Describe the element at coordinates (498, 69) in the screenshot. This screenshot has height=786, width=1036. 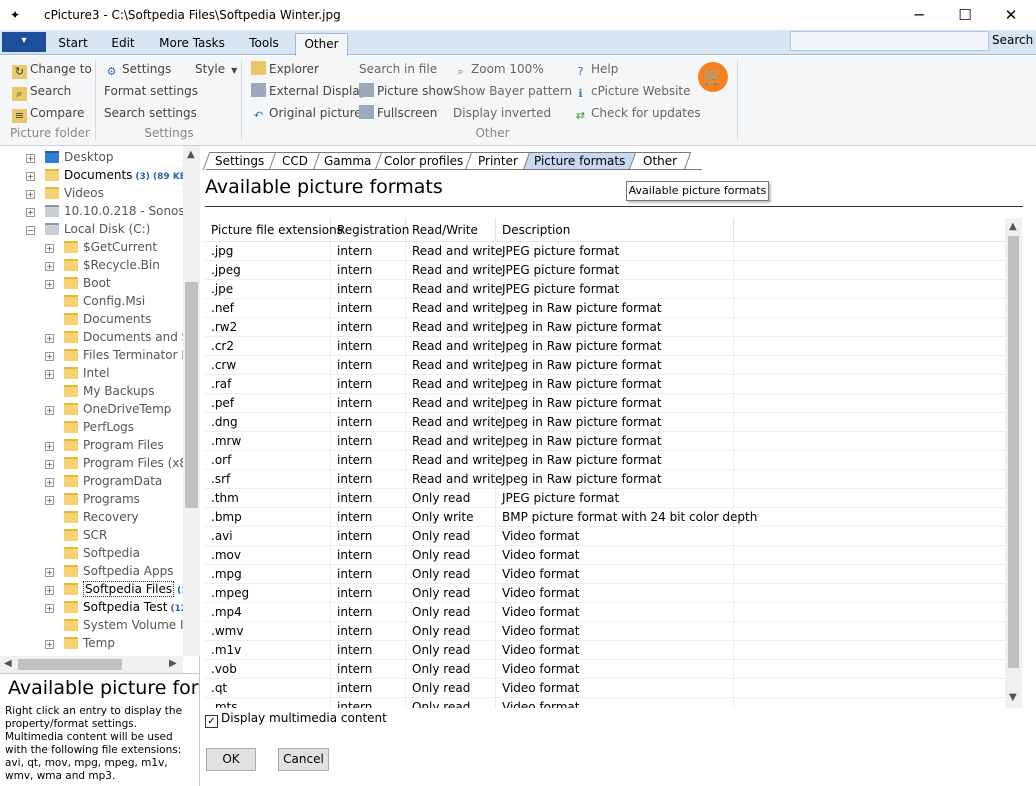
I see `zoom-100-button: ⌕ Zoom 100%` at that location.